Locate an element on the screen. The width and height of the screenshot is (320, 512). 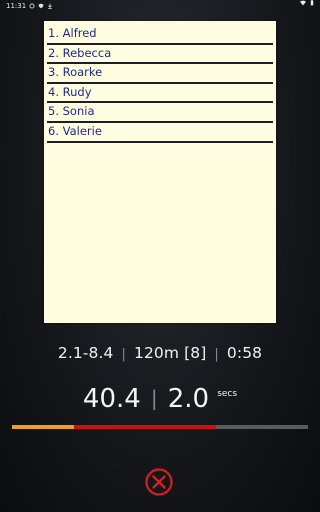
status-time: 11:31 is located at coordinates (16, 6).